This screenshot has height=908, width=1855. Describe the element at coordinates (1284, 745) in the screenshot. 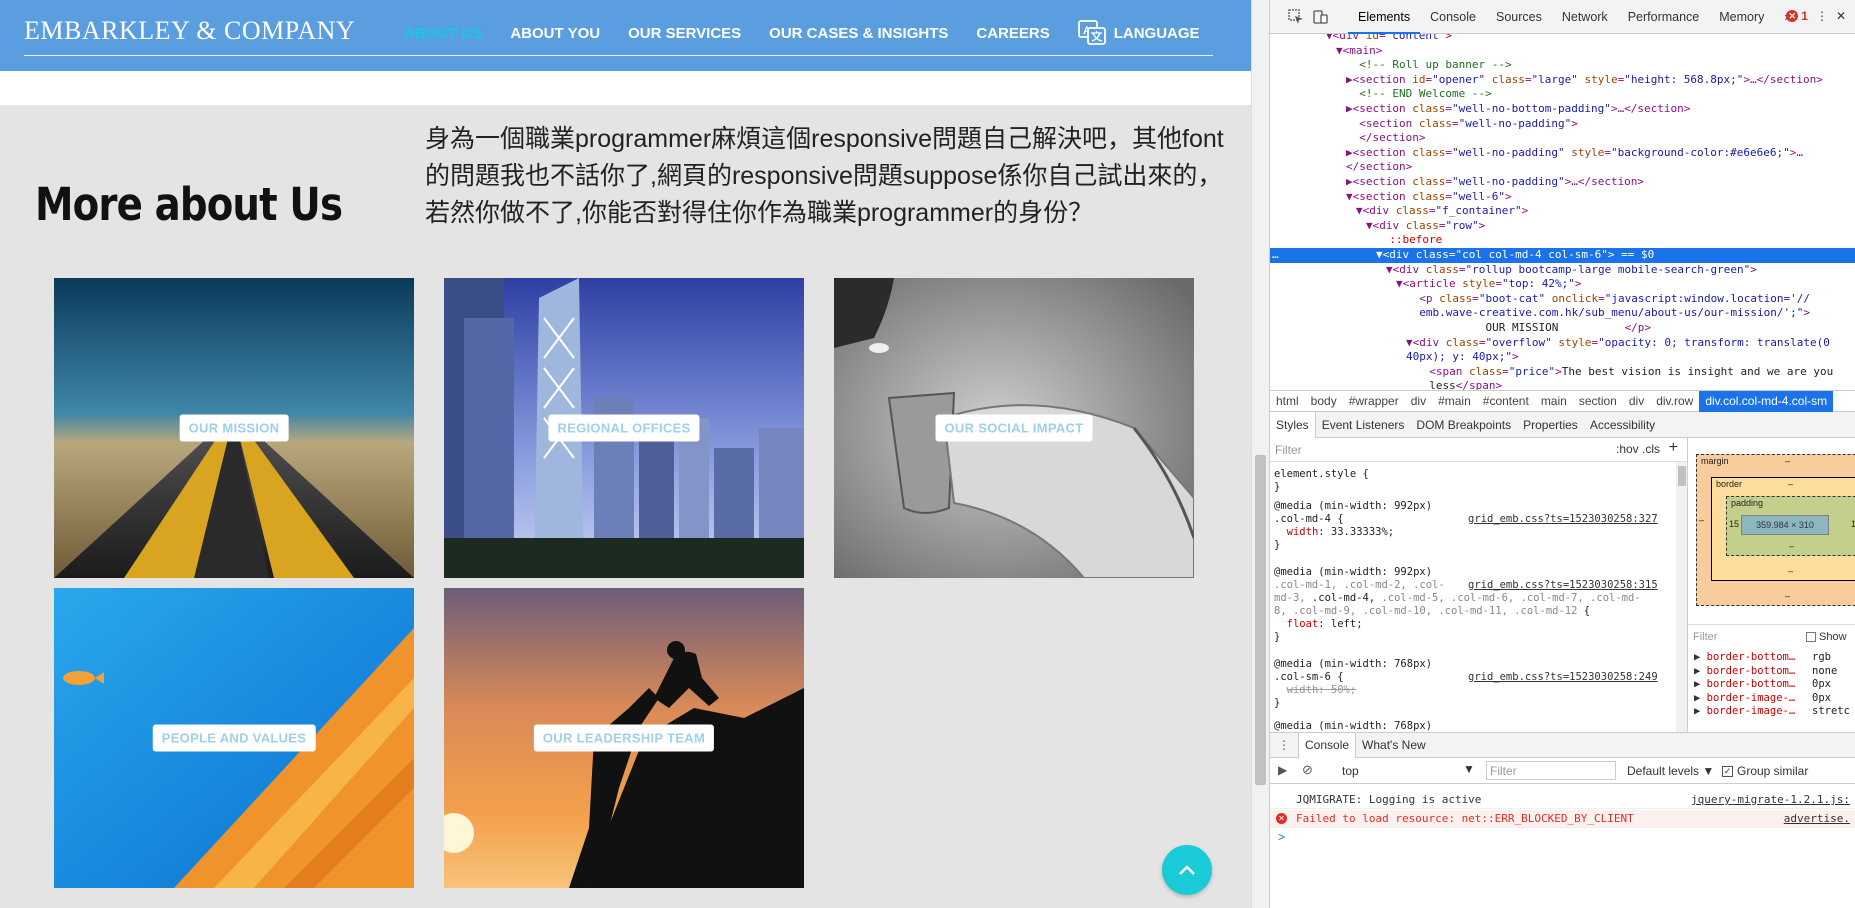

I see `drawer-menu-icon: ⋮` at that location.